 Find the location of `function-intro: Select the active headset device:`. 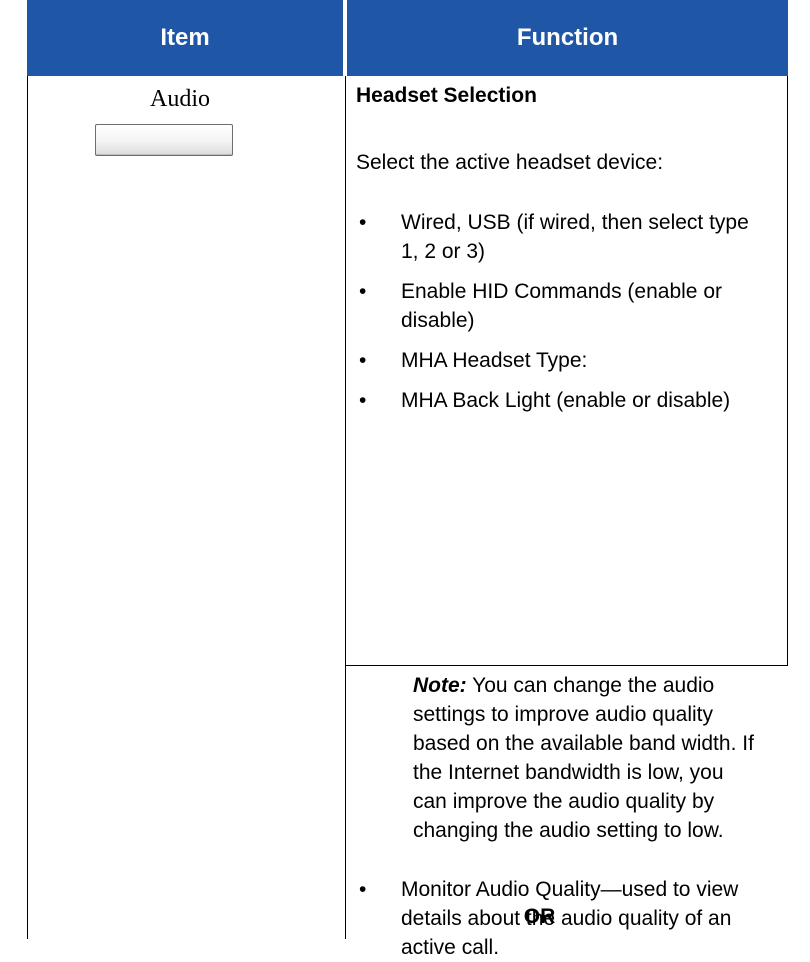

function-intro: Select the active headset device: is located at coordinates (510, 162).